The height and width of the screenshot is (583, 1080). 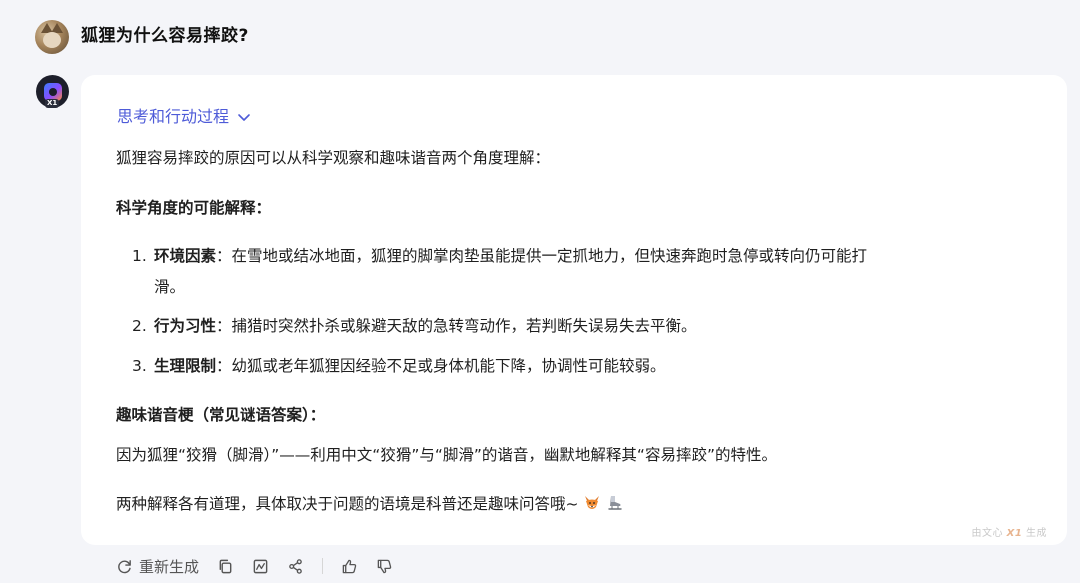 I want to click on action-bar: 重新生成, so click(x=263, y=566).